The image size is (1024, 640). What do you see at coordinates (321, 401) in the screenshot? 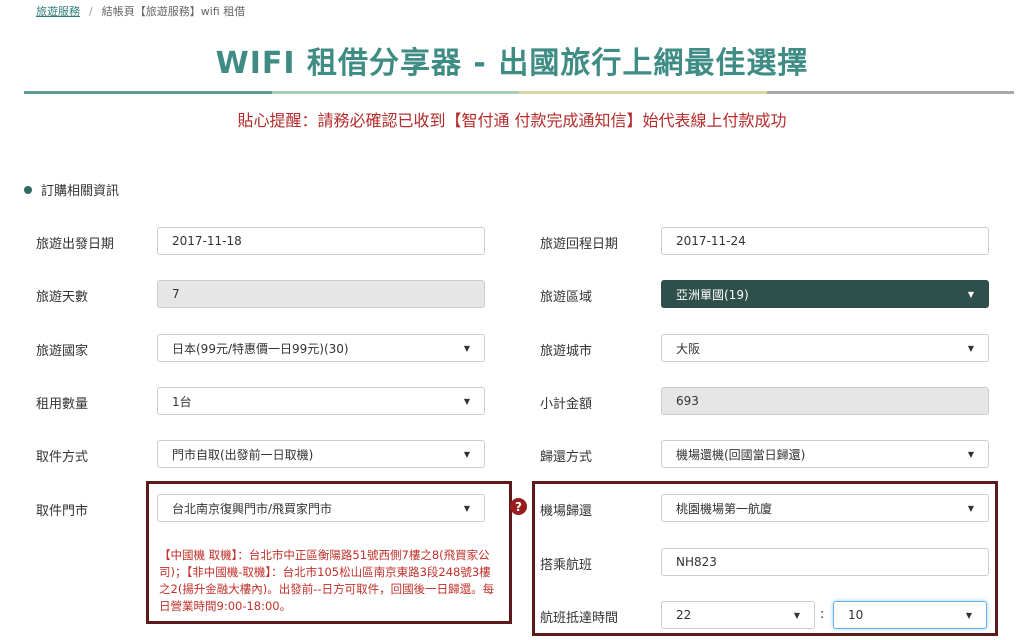
I see `quantity-select: 1台 ▼` at bounding box center [321, 401].